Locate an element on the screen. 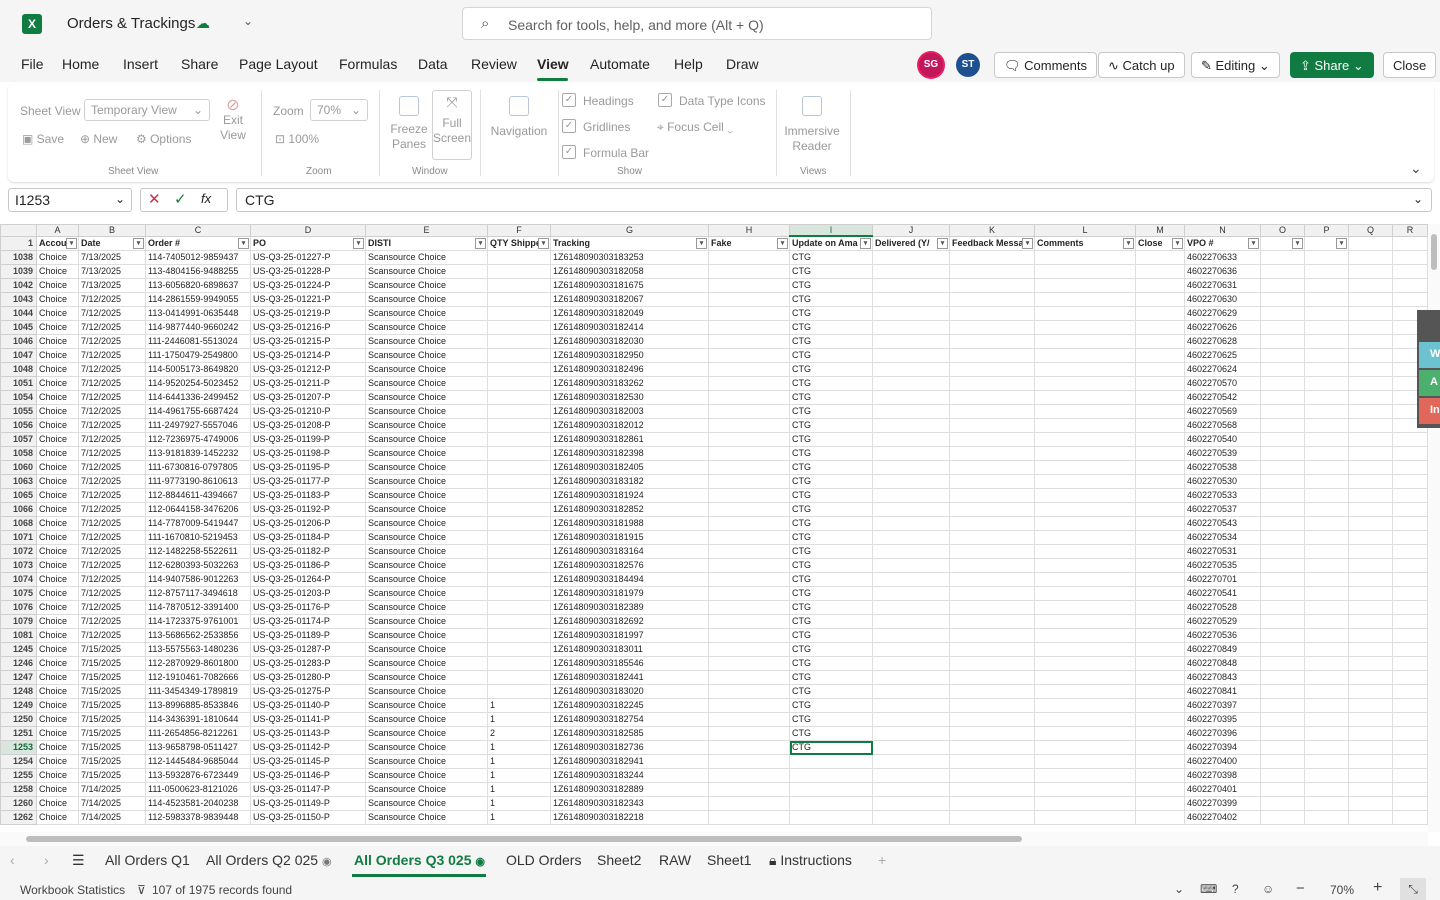 The width and height of the screenshot is (1440, 900). cell: 4602270843 is located at coordinates (1222, 677).